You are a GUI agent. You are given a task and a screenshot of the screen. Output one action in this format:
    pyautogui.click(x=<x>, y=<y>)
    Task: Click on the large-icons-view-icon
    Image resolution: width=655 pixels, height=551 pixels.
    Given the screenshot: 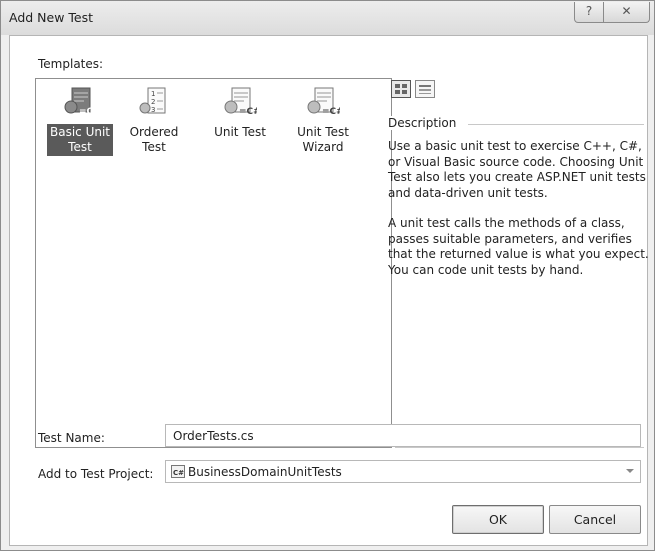 What is the action you would take?
    pyautogui.click(x=401, y=89)
    